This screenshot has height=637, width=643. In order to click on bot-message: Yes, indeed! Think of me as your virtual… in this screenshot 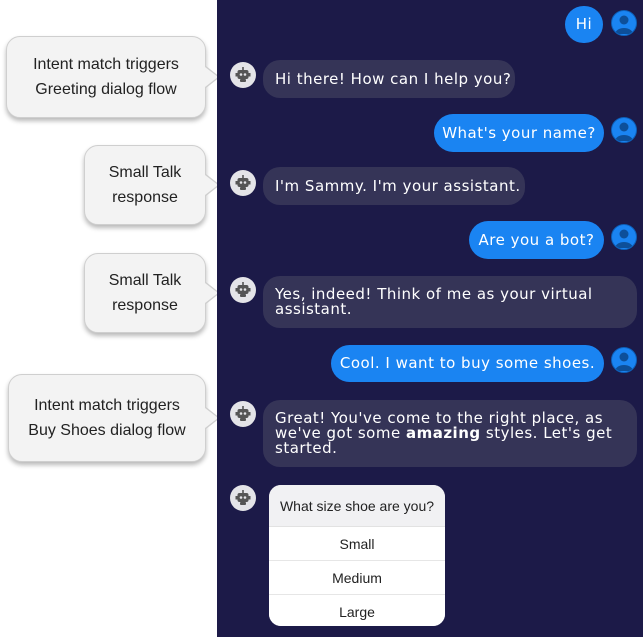, I will do `click(450, 302)`.